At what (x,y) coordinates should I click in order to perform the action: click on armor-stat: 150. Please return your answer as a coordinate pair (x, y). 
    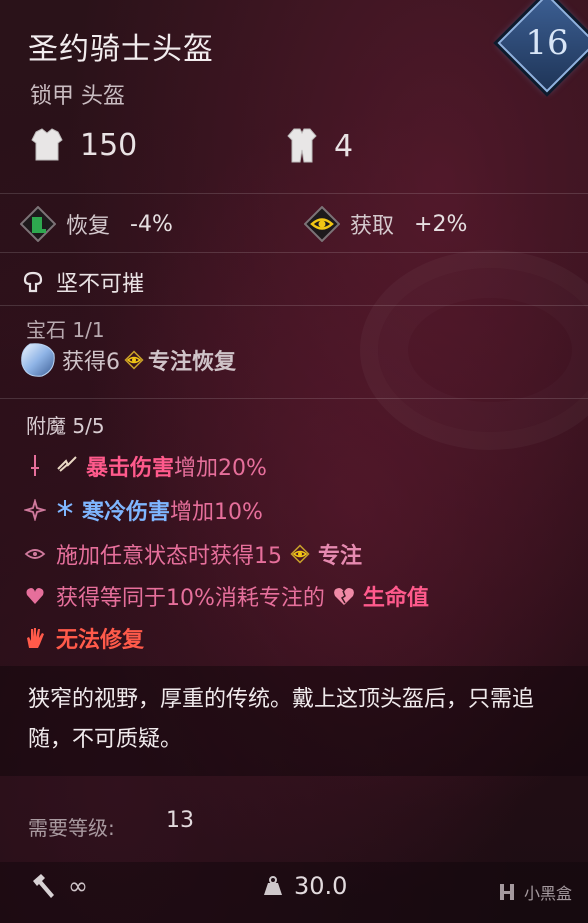
    Looking at the image, I should click on (82, 145).